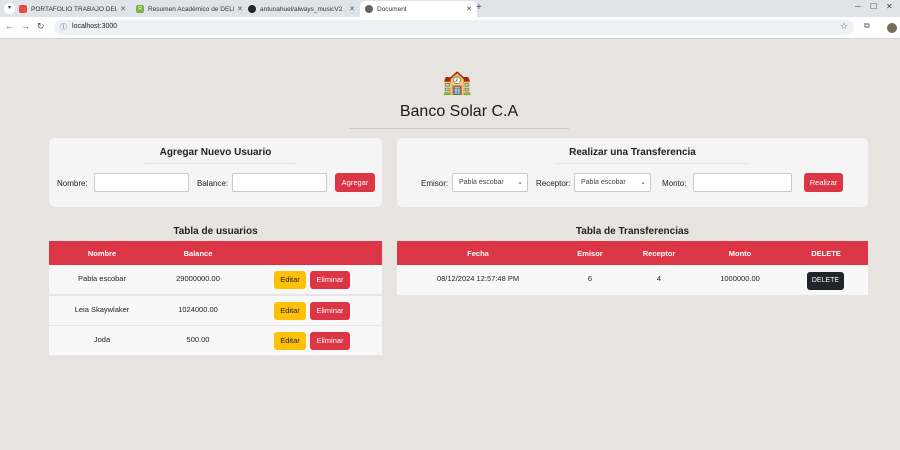 The height and width of the screenshot is (450, 900). What do you see at coordinates (140, 9) in the screenshot?
I see `resume-favicon: R` at bounding box center [140, 9].